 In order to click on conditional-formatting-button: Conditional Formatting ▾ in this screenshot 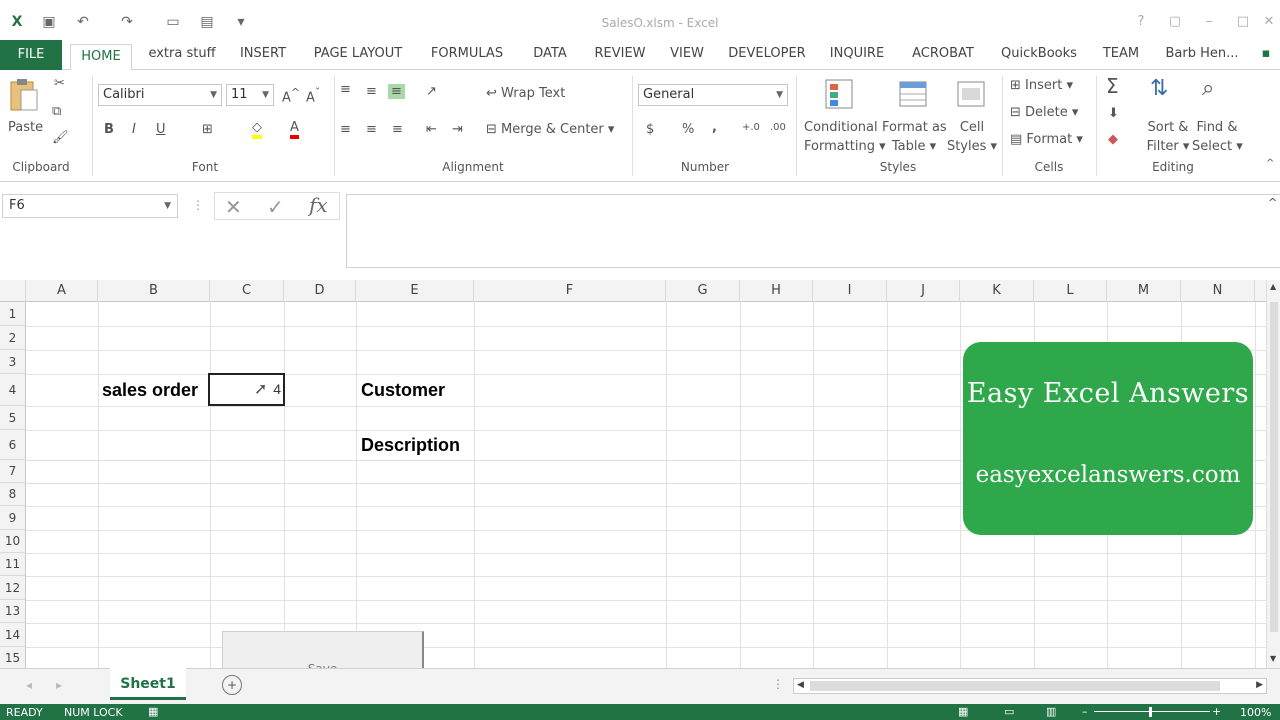, I will do `click(845, 137)`.